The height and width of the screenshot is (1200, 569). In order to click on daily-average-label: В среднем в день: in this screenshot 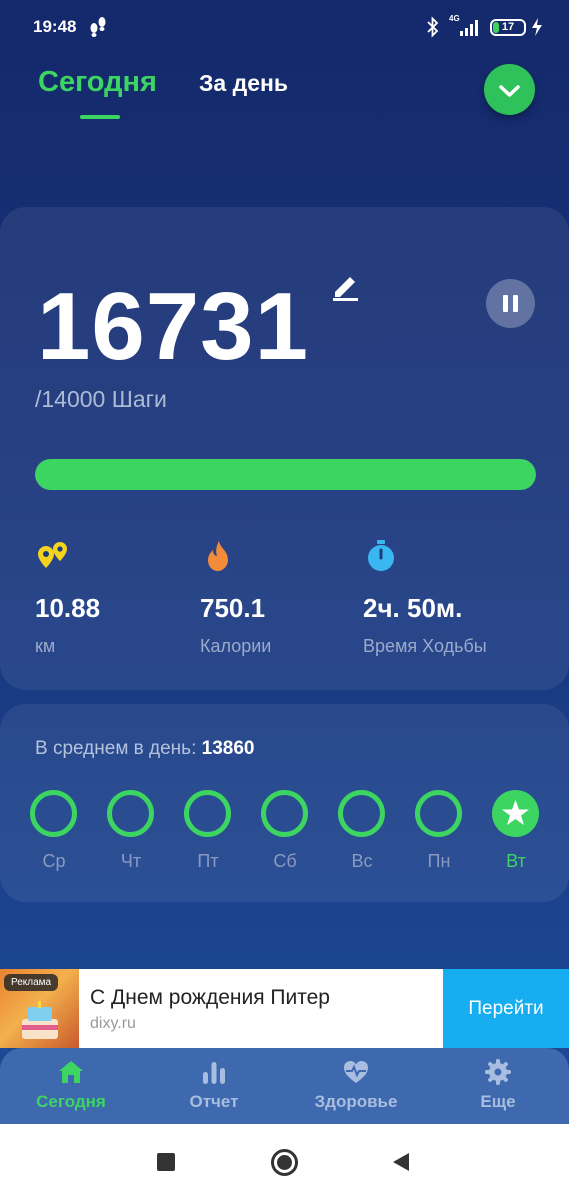, I will do `click(116, 748)`.